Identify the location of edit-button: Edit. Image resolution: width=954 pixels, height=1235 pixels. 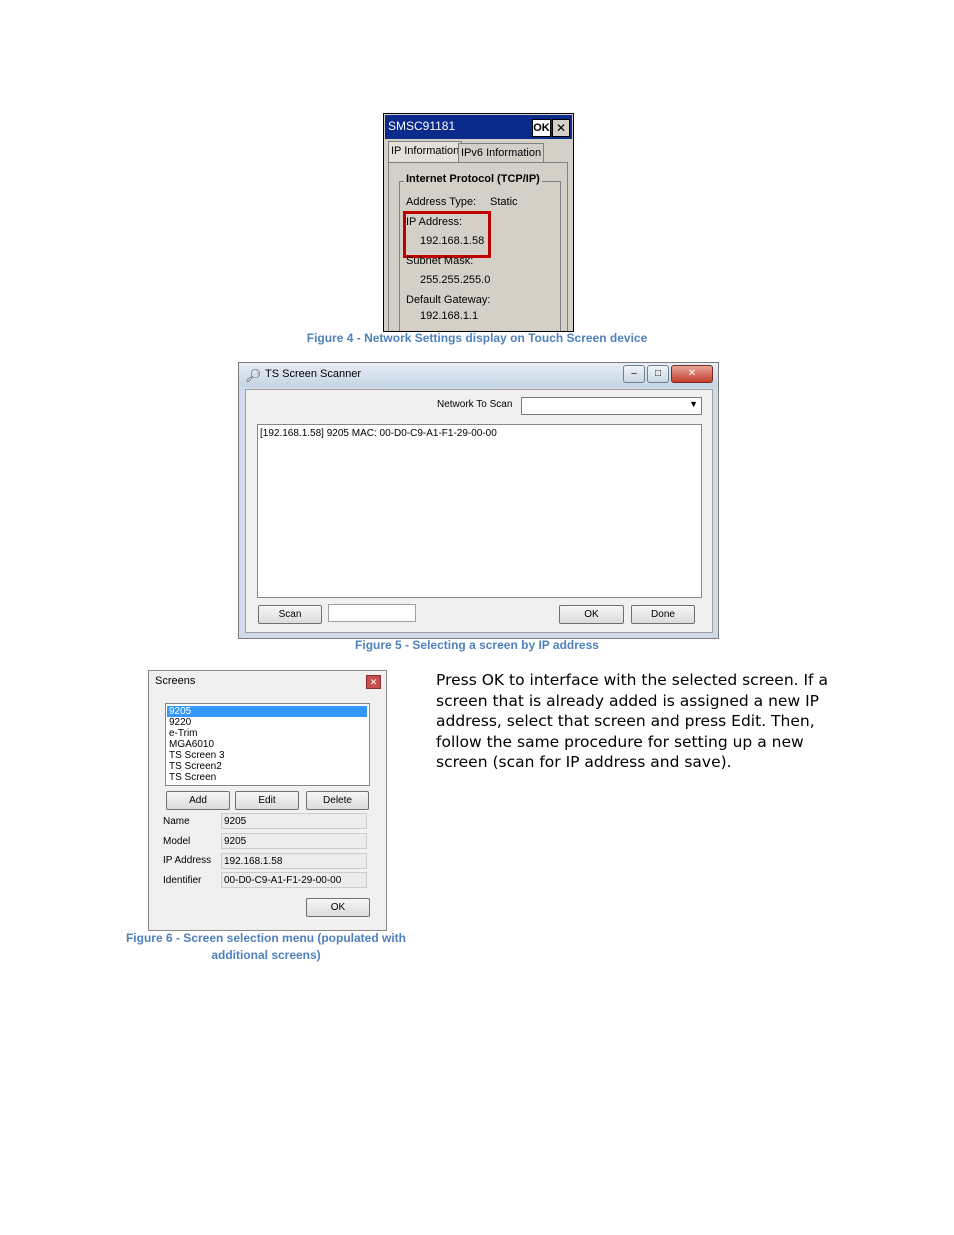
(267, 800).